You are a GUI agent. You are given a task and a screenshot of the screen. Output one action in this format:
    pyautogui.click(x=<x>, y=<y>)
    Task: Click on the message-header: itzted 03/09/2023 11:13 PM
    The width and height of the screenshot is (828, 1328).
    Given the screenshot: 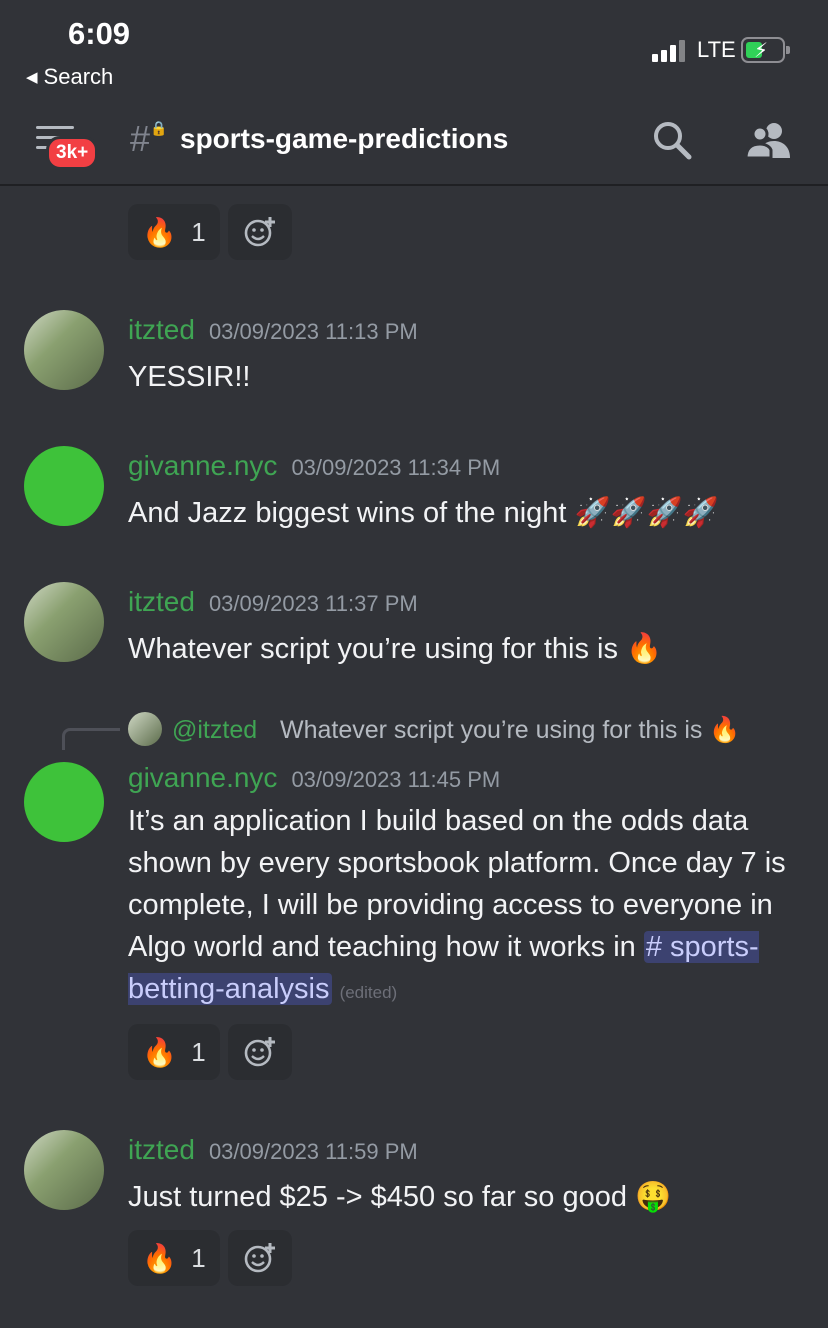 What is the action you would take?
    pyautogui.click(x=273, y=330)
    